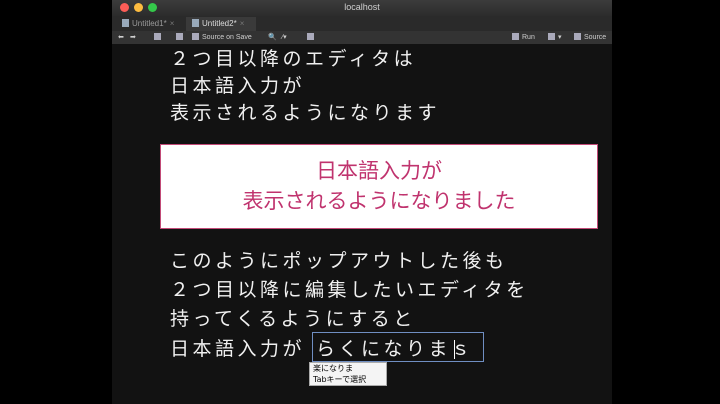  Describe the element at coordinates (121, 37) in the screenshot. I see `back-arrow-icon: ⬅` at that location.